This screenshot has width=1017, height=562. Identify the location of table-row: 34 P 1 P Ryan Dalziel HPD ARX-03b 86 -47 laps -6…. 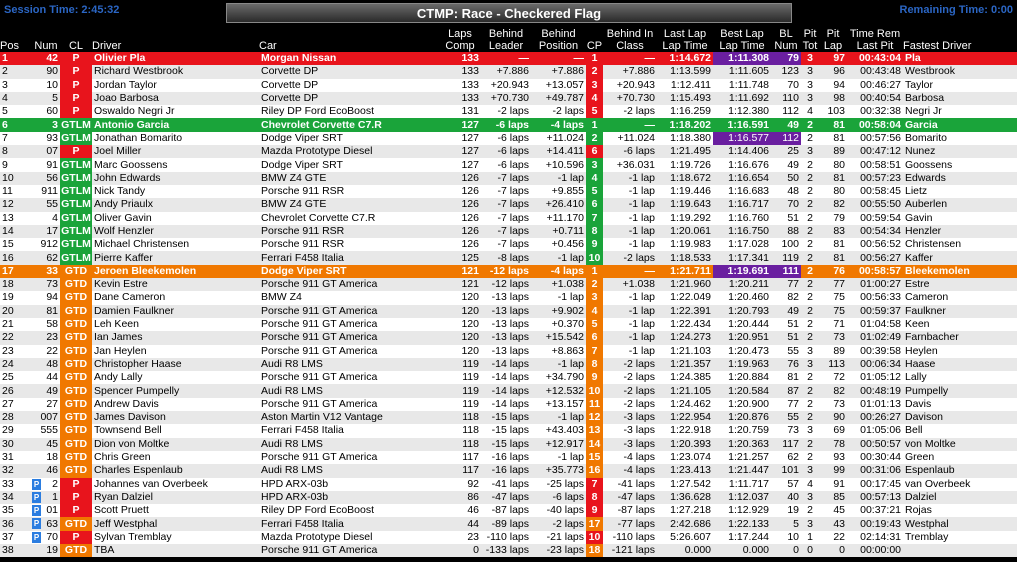
(508, 497).